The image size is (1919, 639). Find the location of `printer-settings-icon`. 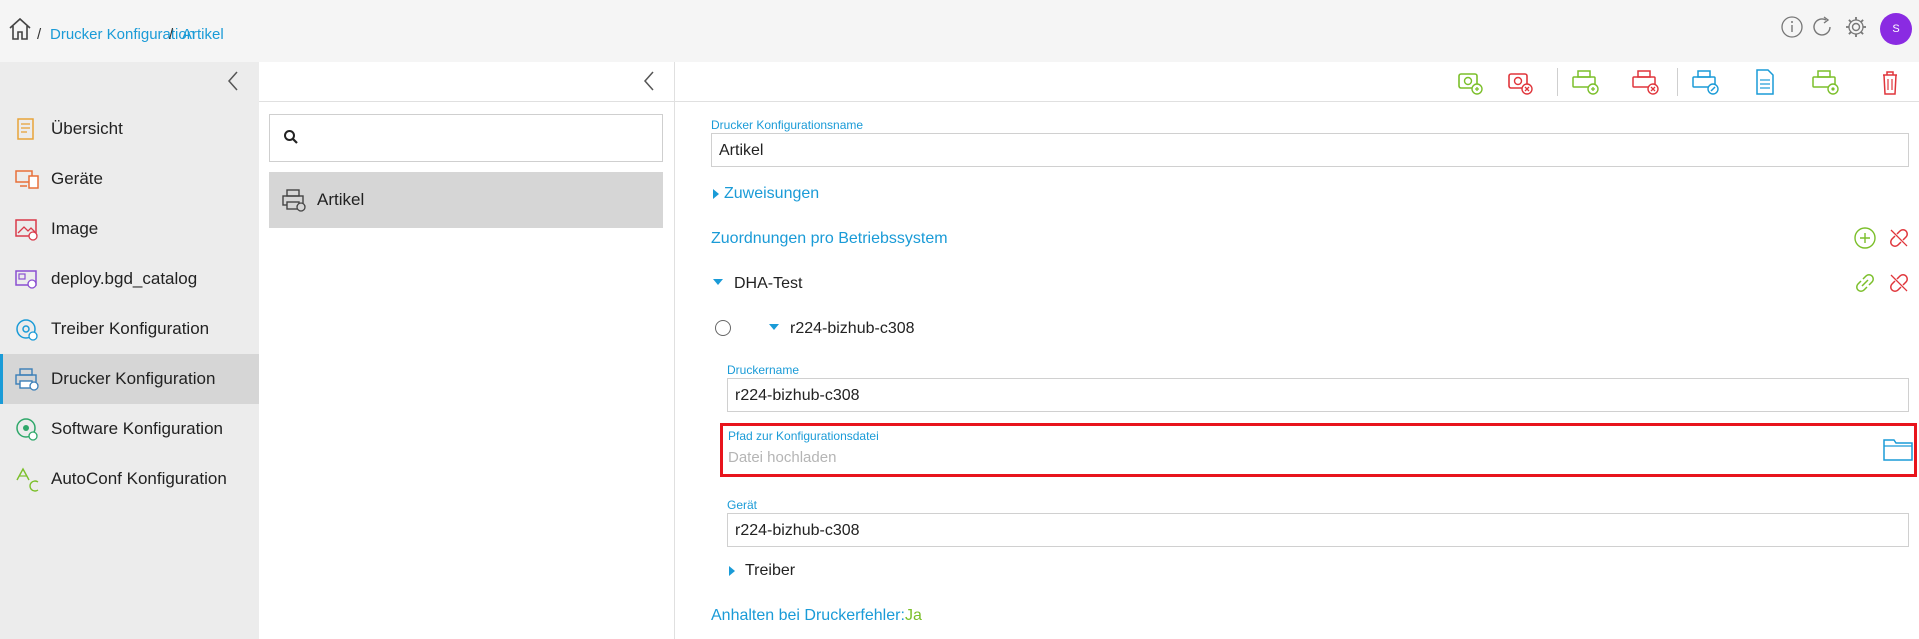

printer-settings-icon is located at coordinates (1825, 82).